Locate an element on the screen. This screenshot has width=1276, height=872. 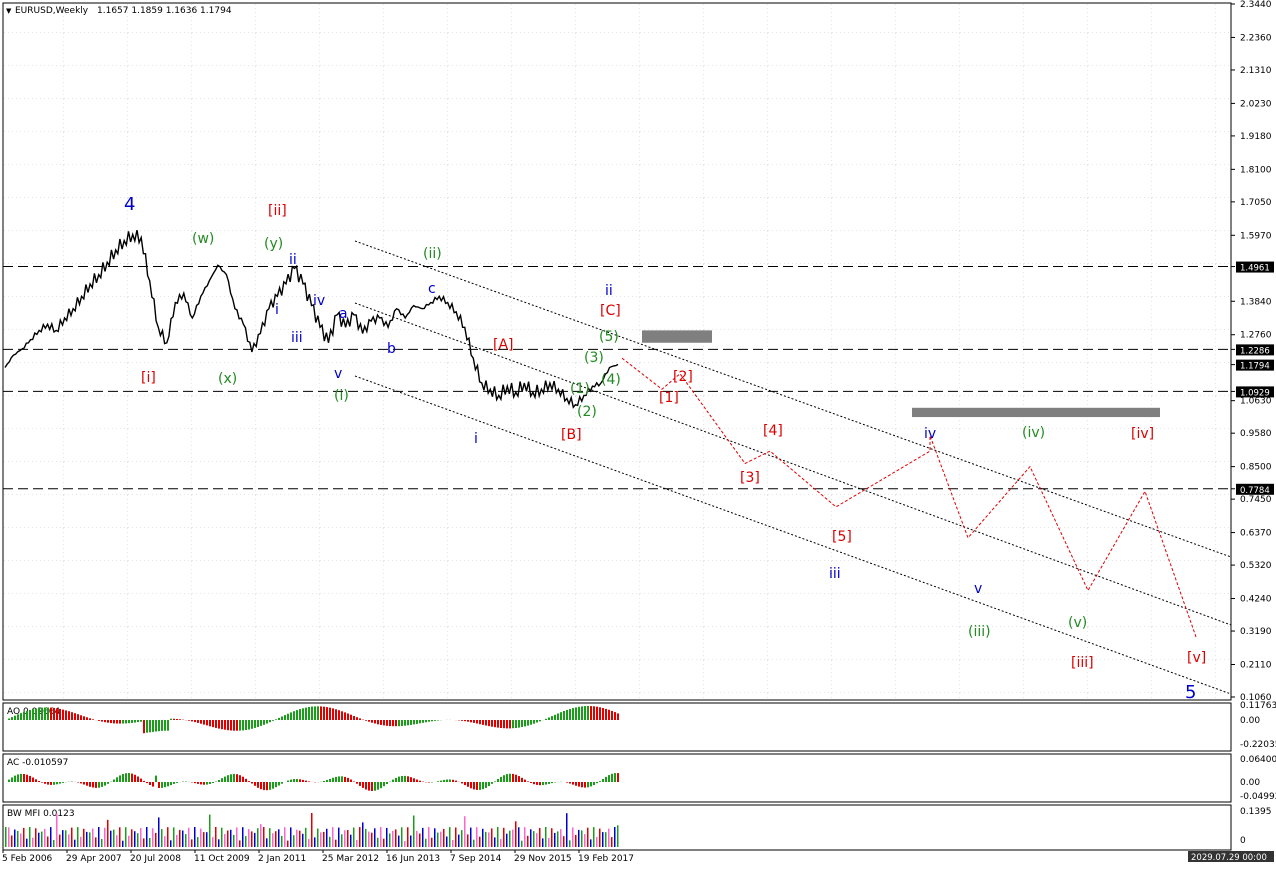
wave-label: [A] is located at coordinates (503, 345).